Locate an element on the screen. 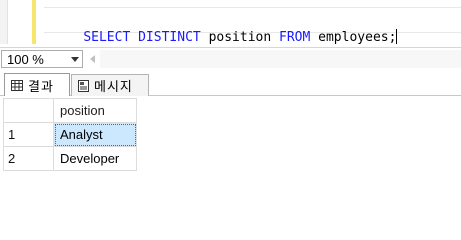 The height and width of the screenshot is (240, 461). grid-header-row: position is located at coordinates (70, 110).